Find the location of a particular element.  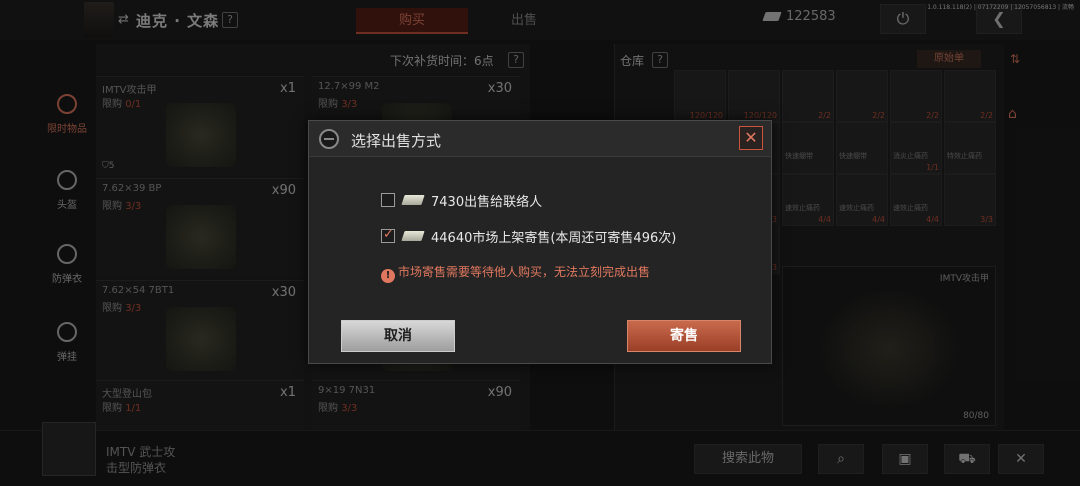

option-label: 44640市场上架寄售(本周还可寄售496次) is located at coordinates (554, 238).